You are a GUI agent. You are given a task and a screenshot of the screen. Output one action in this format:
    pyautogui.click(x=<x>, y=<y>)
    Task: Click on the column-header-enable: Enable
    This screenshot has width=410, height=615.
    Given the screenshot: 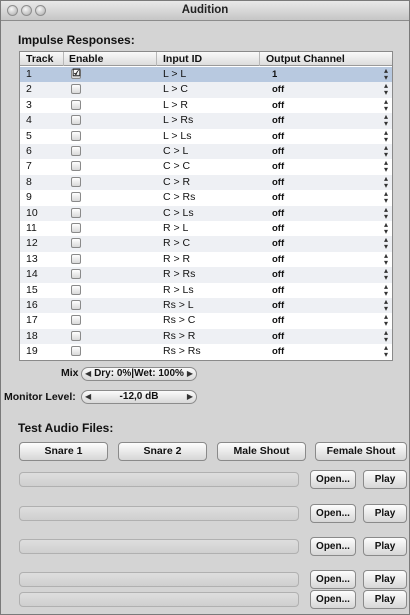 What is the action you would take?
    pyautogui.click(x=86, y=59)
    